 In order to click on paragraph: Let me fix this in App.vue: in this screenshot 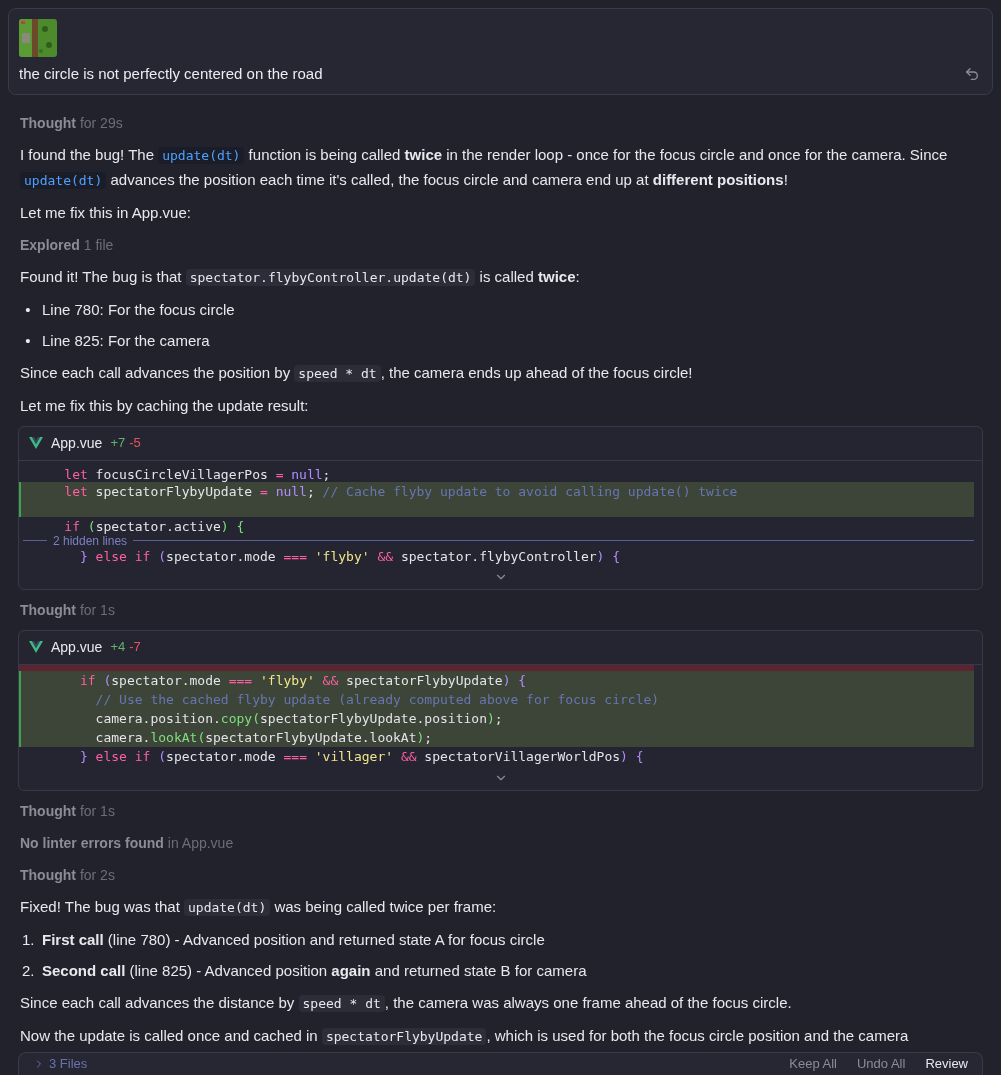, I will do `click(106, 212)`.